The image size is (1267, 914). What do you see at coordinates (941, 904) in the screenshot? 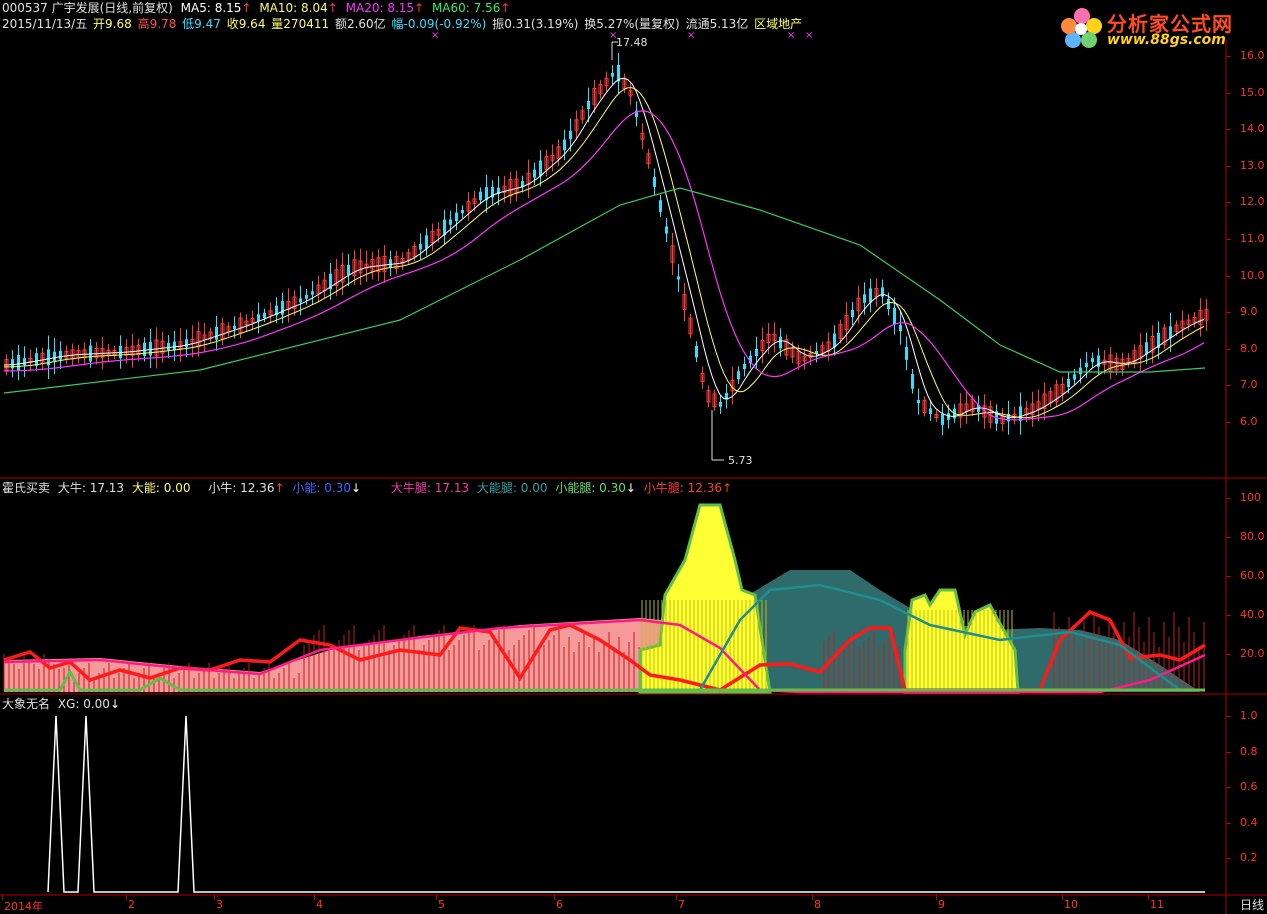
I see `month-label: 9` at bounding box center [941, 904].